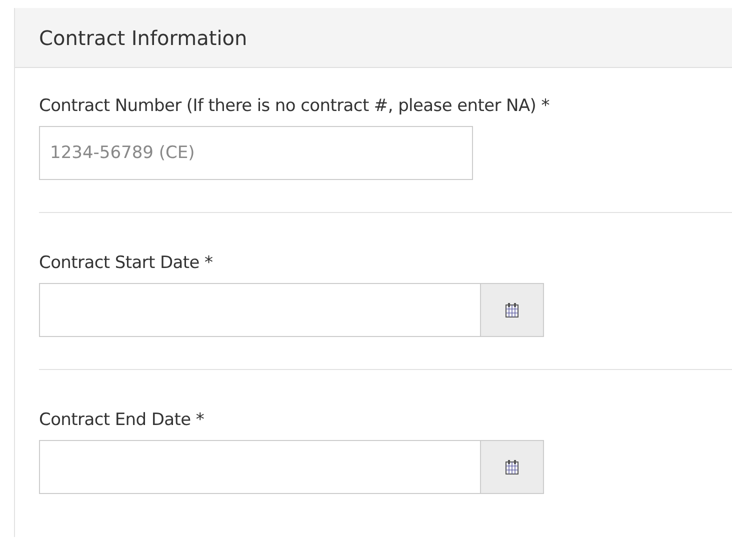 This screenshot has width=732, height=545. What do you see at coordinates (294, 106) in the screenshot?
I see `field-label: Contract Number (If there is no contract #, please enter NA) *` at bounding box center [294, 106].